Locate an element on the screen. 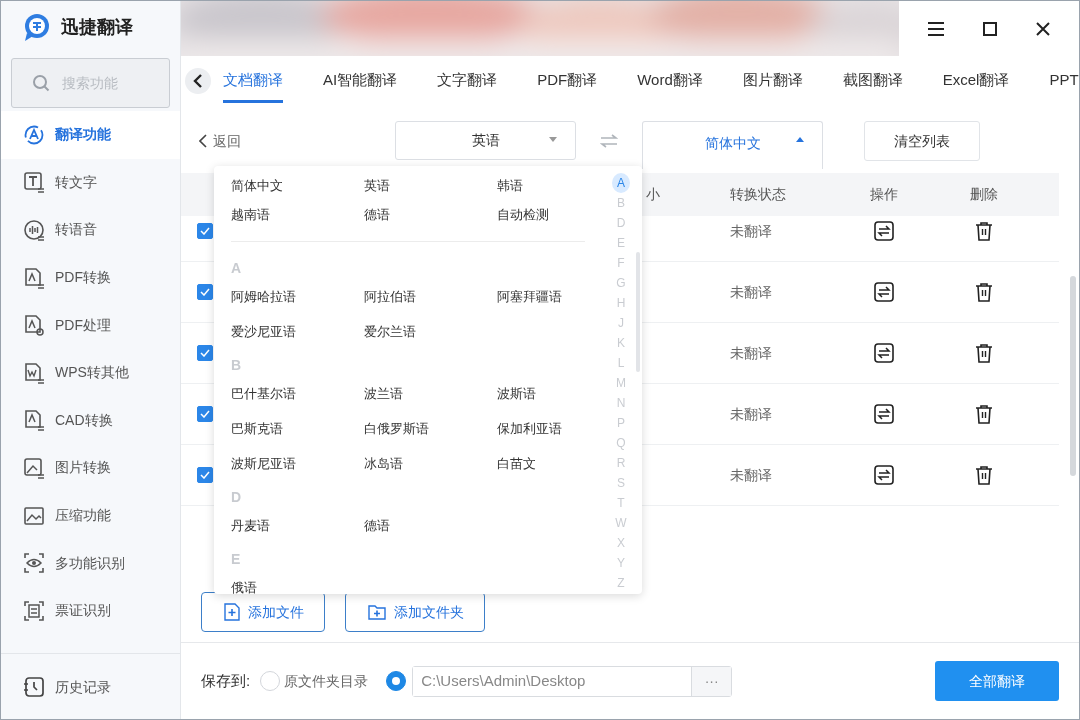 Image resolution: width=1080 pixels, height=720 pixels. language-option: 英语 is located at coordinates (377, 185).